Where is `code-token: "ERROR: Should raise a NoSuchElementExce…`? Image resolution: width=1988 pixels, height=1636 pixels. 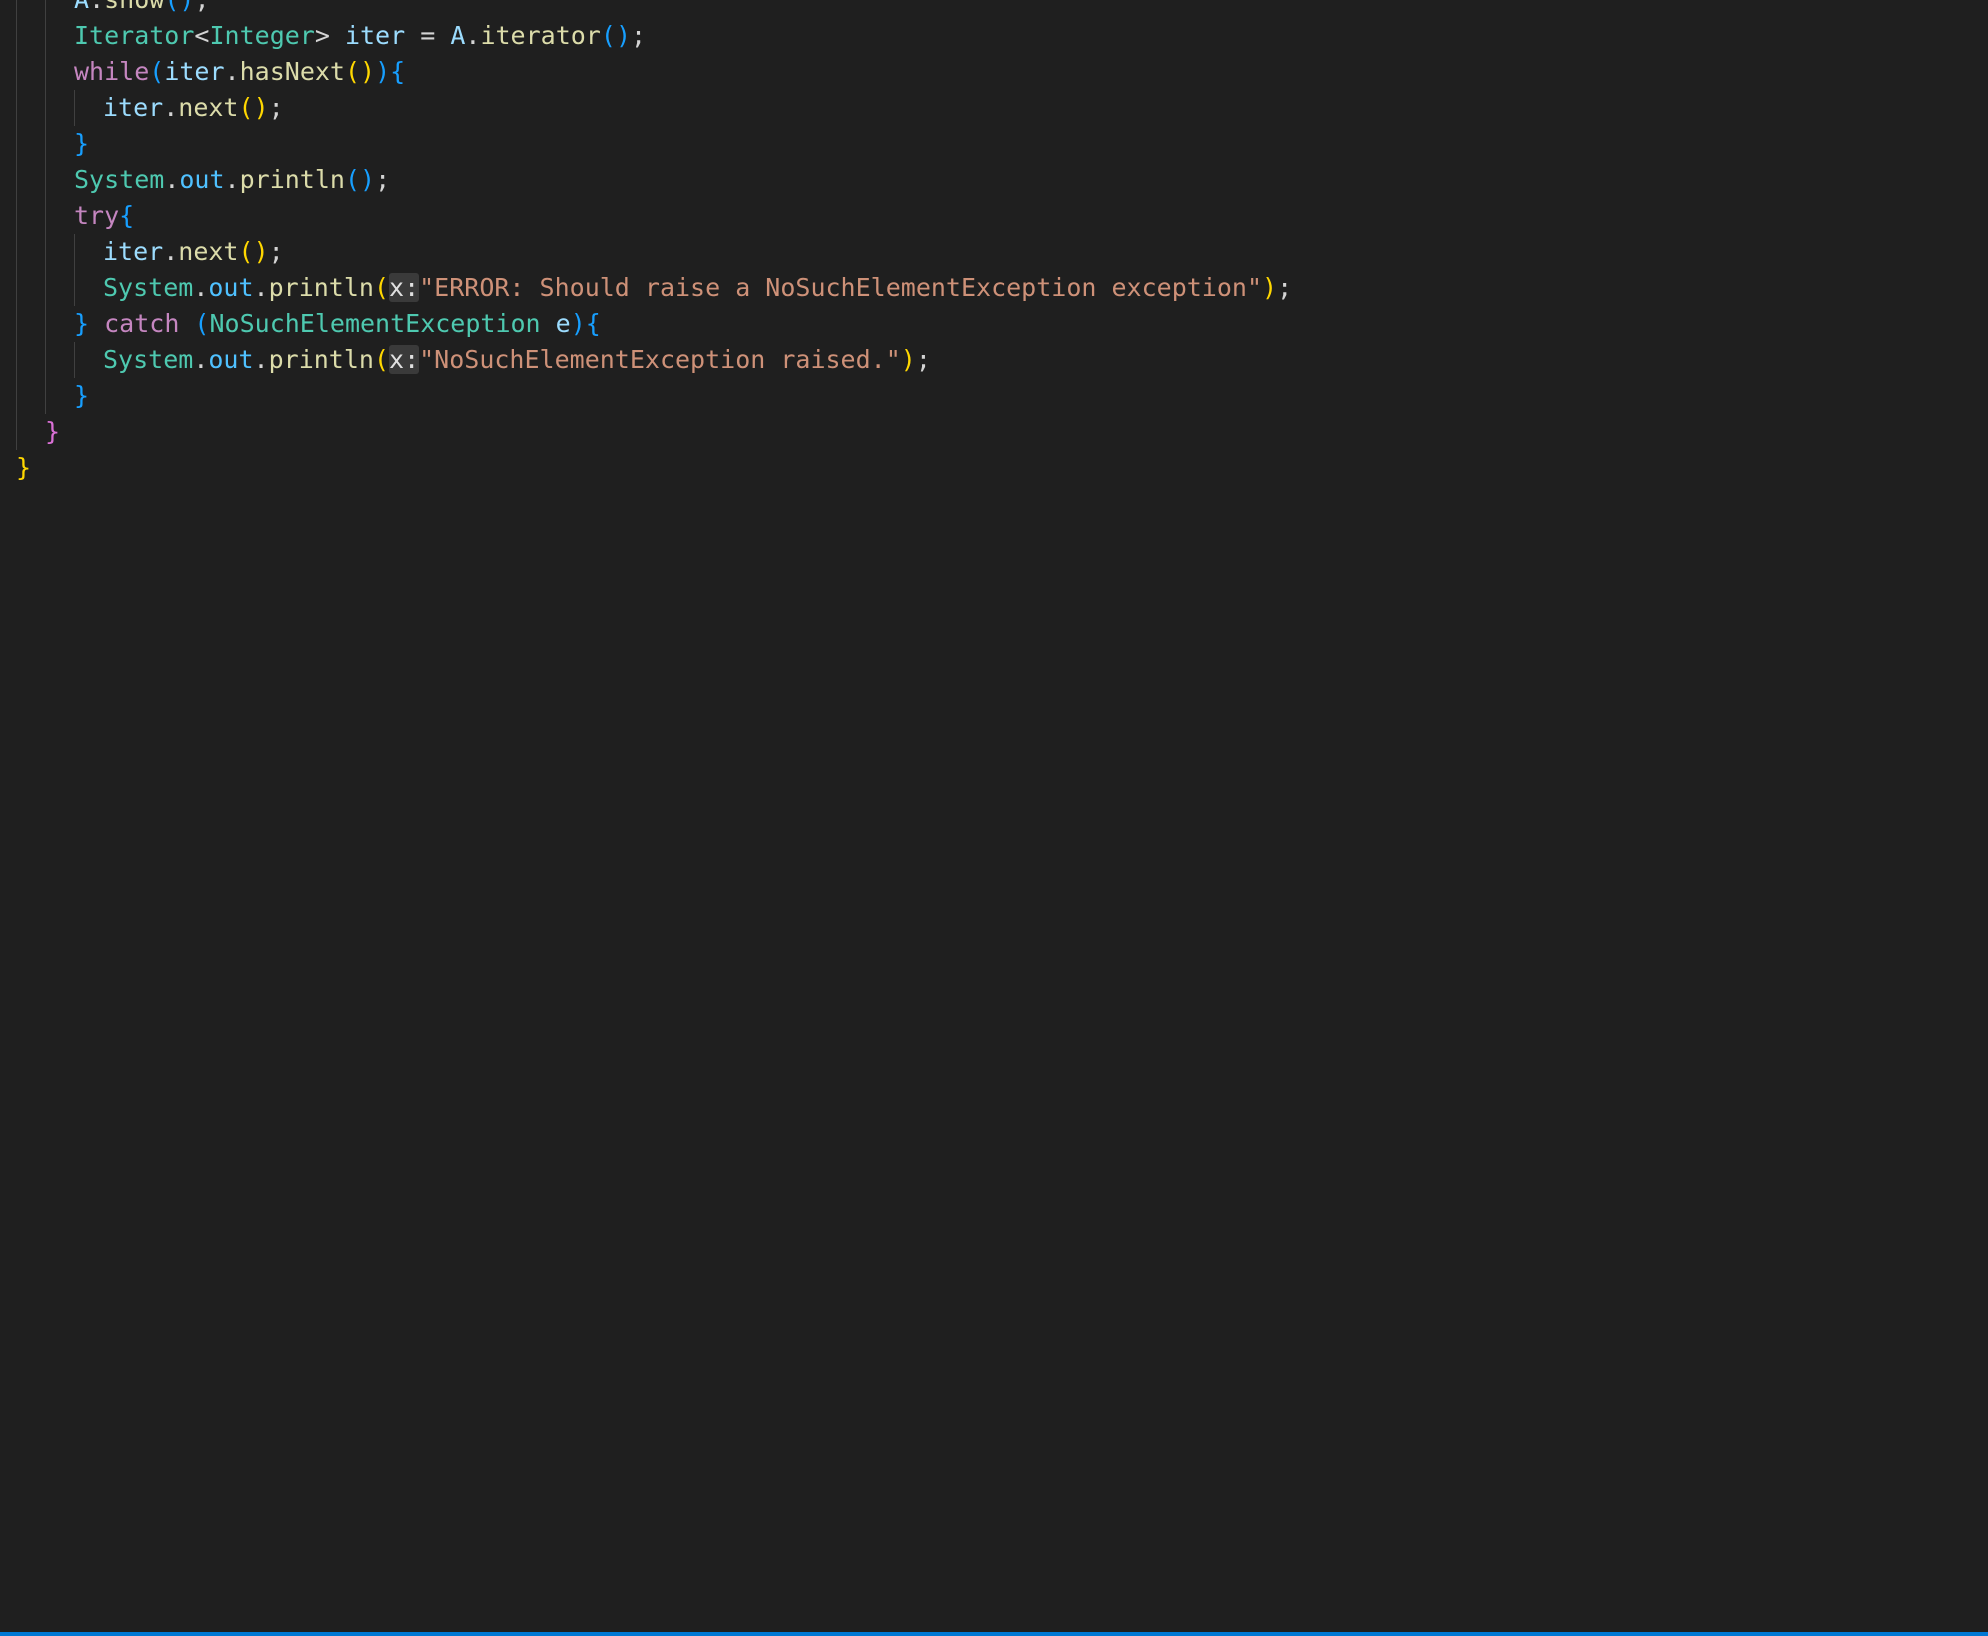 code-token: "ERROR: Should raise a NoSuchElementExce… is located at coordinates (840, 287).